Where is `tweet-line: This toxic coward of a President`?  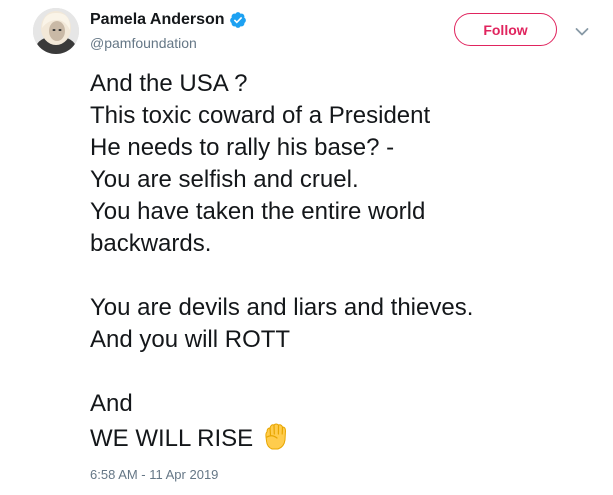
tweet-line: This toxic coward of a President is located at coordinates (260, 115).